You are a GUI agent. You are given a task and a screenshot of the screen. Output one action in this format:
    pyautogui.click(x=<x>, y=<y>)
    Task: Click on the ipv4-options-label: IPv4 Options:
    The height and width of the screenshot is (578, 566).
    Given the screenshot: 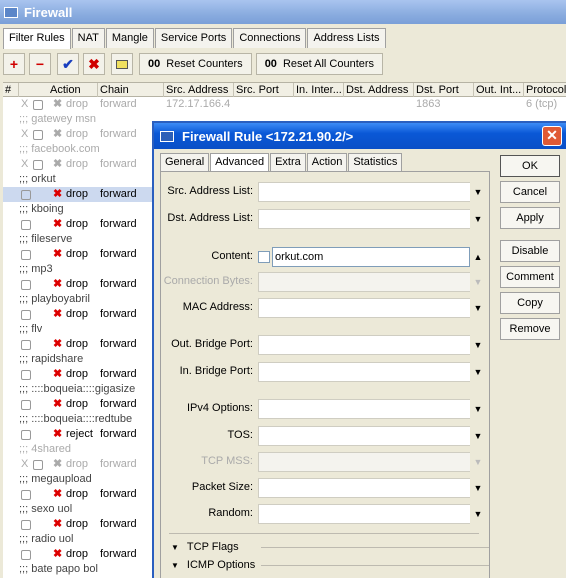 What is the action you would take?
    pyautogui.click(x=219, y=408)
    